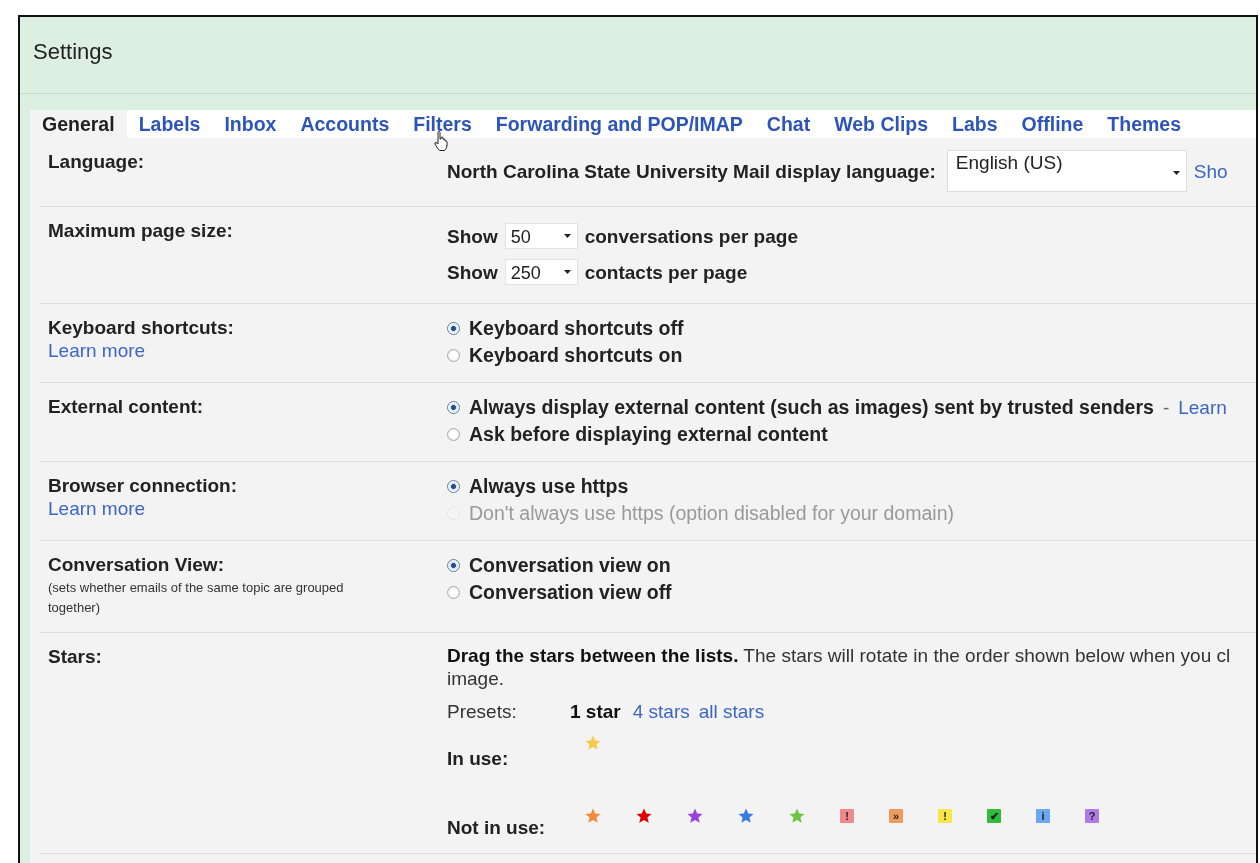 The width and height of the screenshot is (1260, 863). What do you see at coordinates (975, 124) in the screenshot?
I see `settings-tab: Labs` at bounding box center [975, 124].